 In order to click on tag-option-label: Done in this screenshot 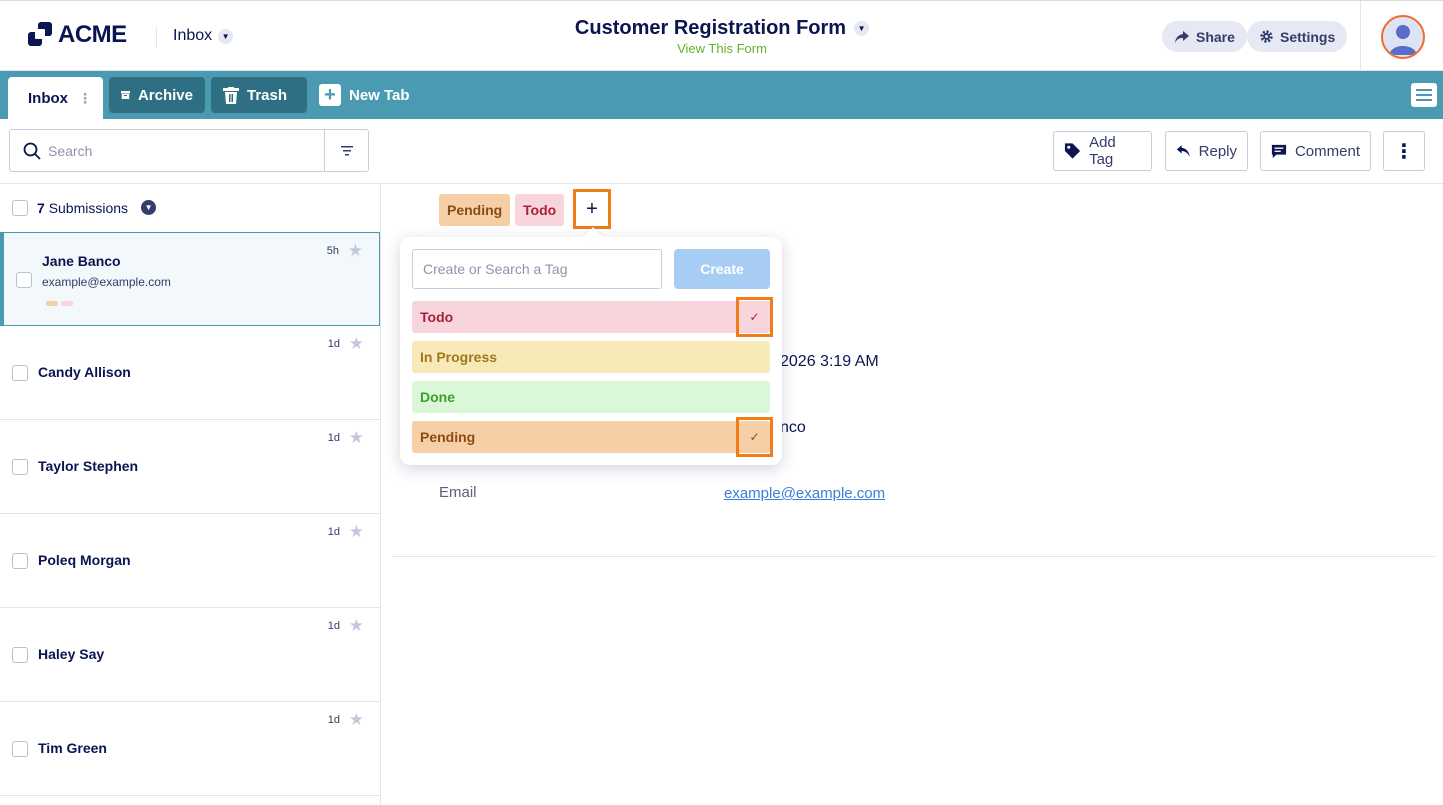, I will do `click(437, 397)`.